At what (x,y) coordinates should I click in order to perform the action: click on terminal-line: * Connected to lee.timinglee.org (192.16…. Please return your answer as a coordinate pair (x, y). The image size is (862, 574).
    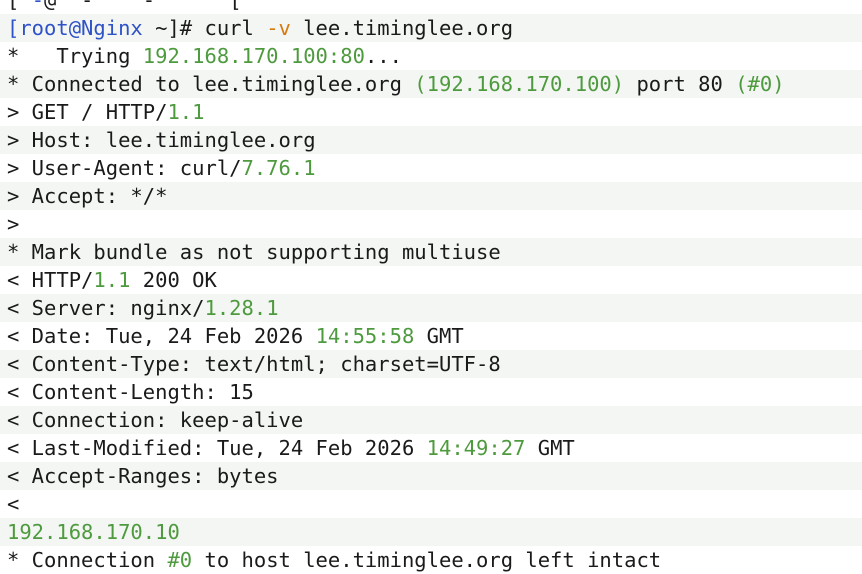
    Looking at the image, I should click on (431, 84).